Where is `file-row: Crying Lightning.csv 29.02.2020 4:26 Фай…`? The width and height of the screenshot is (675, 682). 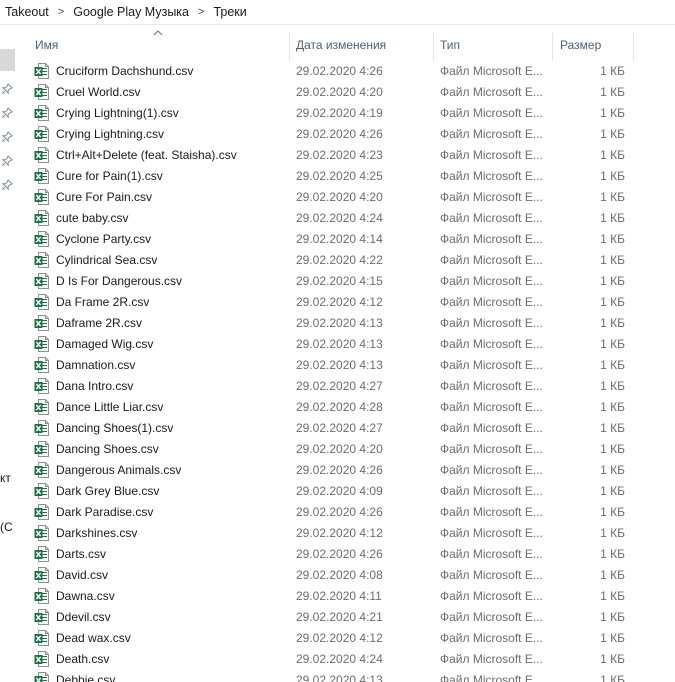 file-row: Crying Lightning.csv 29.02.2020 4:26 Фай… is located at coordinates (345, 133).